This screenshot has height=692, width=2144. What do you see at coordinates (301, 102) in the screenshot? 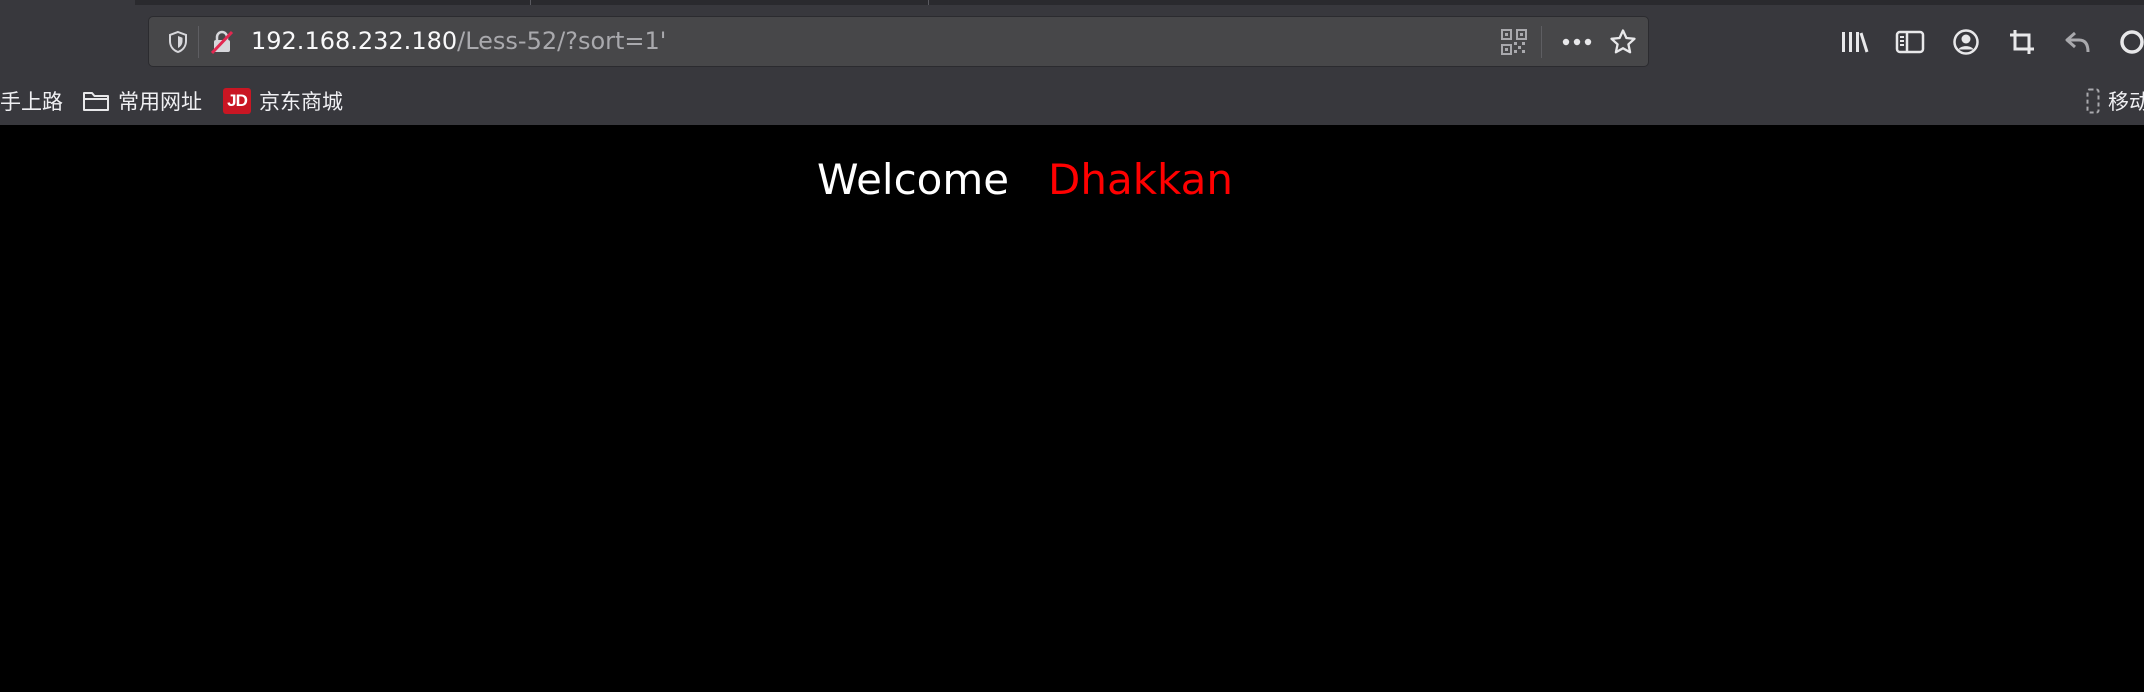
I see `bookmark-label: 京东商城` at bounding box center [301, 102].